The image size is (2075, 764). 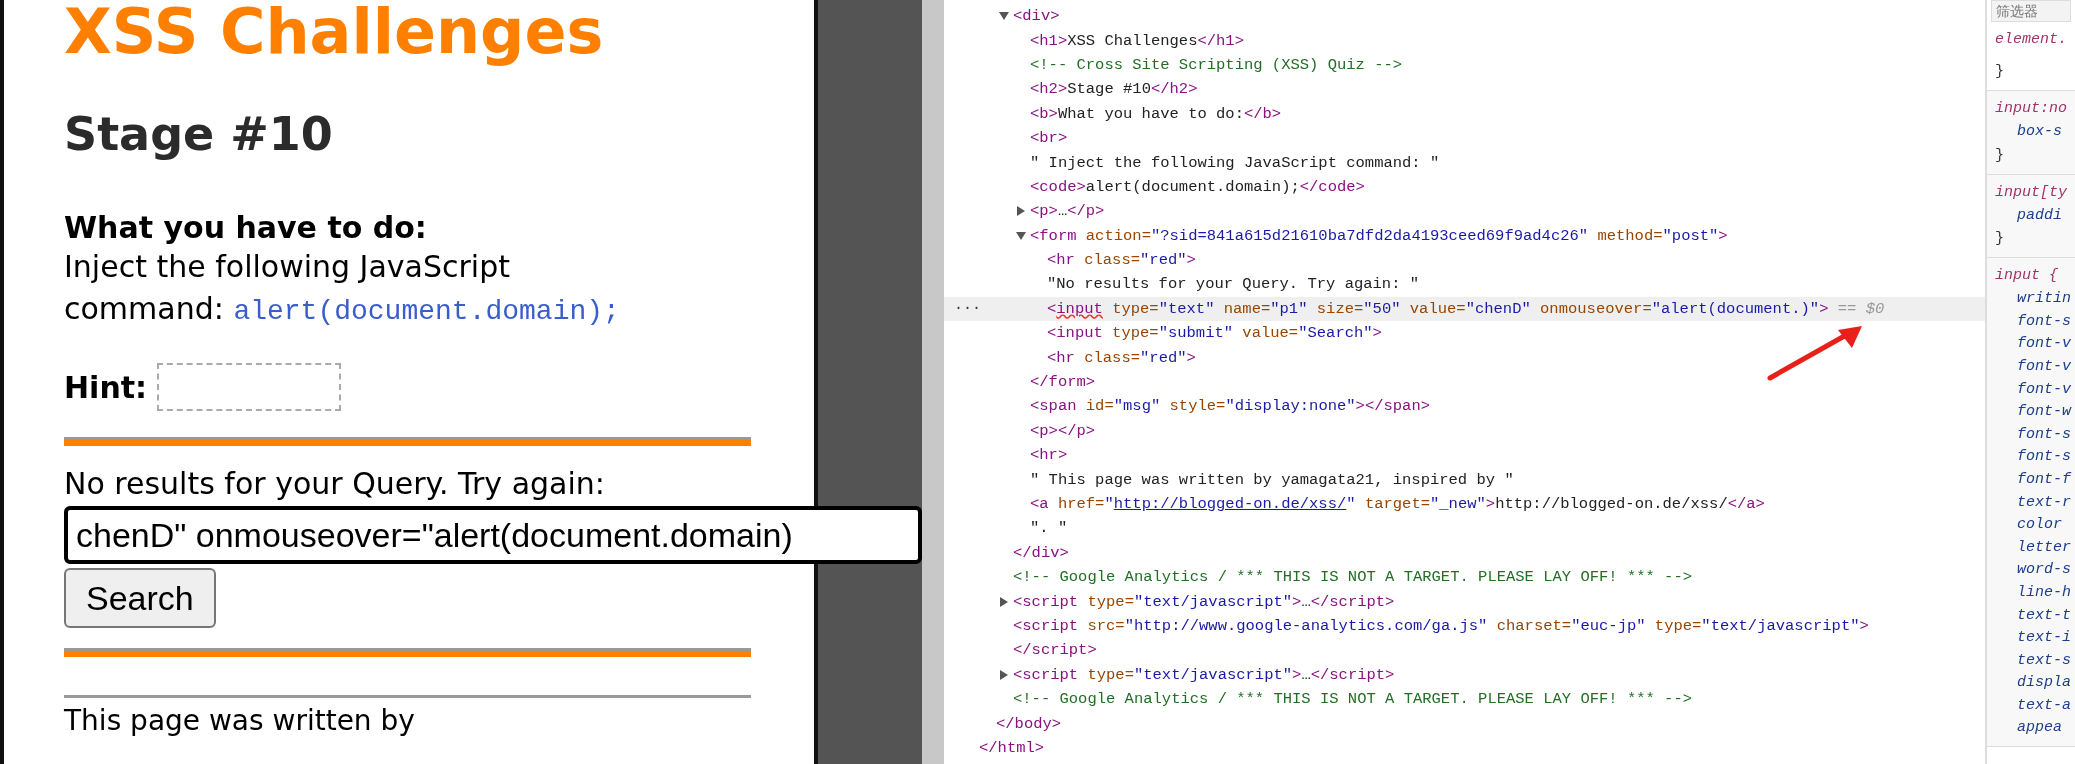 I want to click on dom-node-row: <!-- Cross Site Scripting (XSS) Quiz -->, so click(x=1507, y=65).